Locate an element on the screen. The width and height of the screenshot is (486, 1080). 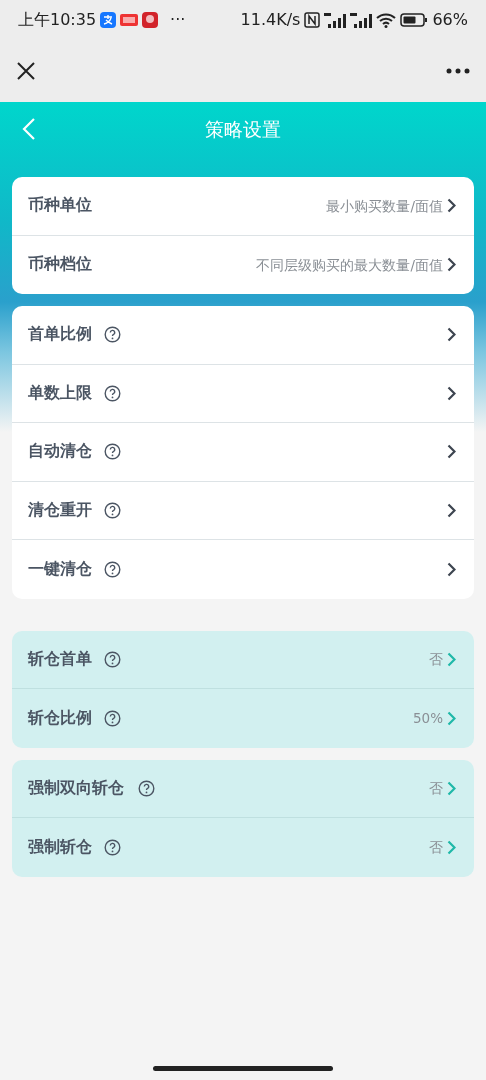
settings-row: 币种档位 不同层级购买的最大数量/面值 is located at coordinates (243, 264).